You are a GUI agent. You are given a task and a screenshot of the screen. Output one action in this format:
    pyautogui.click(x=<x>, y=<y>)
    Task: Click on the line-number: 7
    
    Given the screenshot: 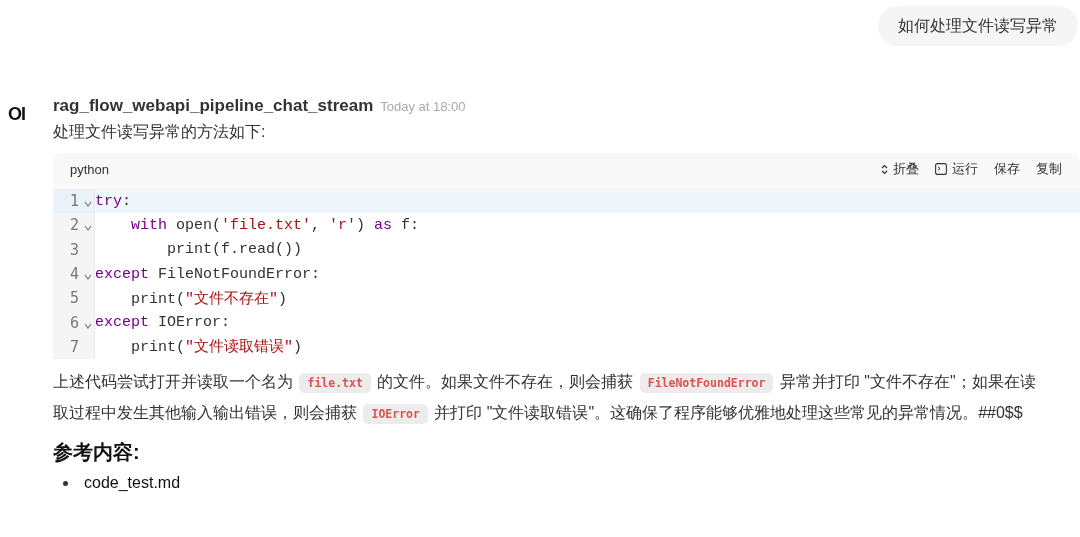 What is the action you would take?
    pyautogui.click(x=74, y=346)
    